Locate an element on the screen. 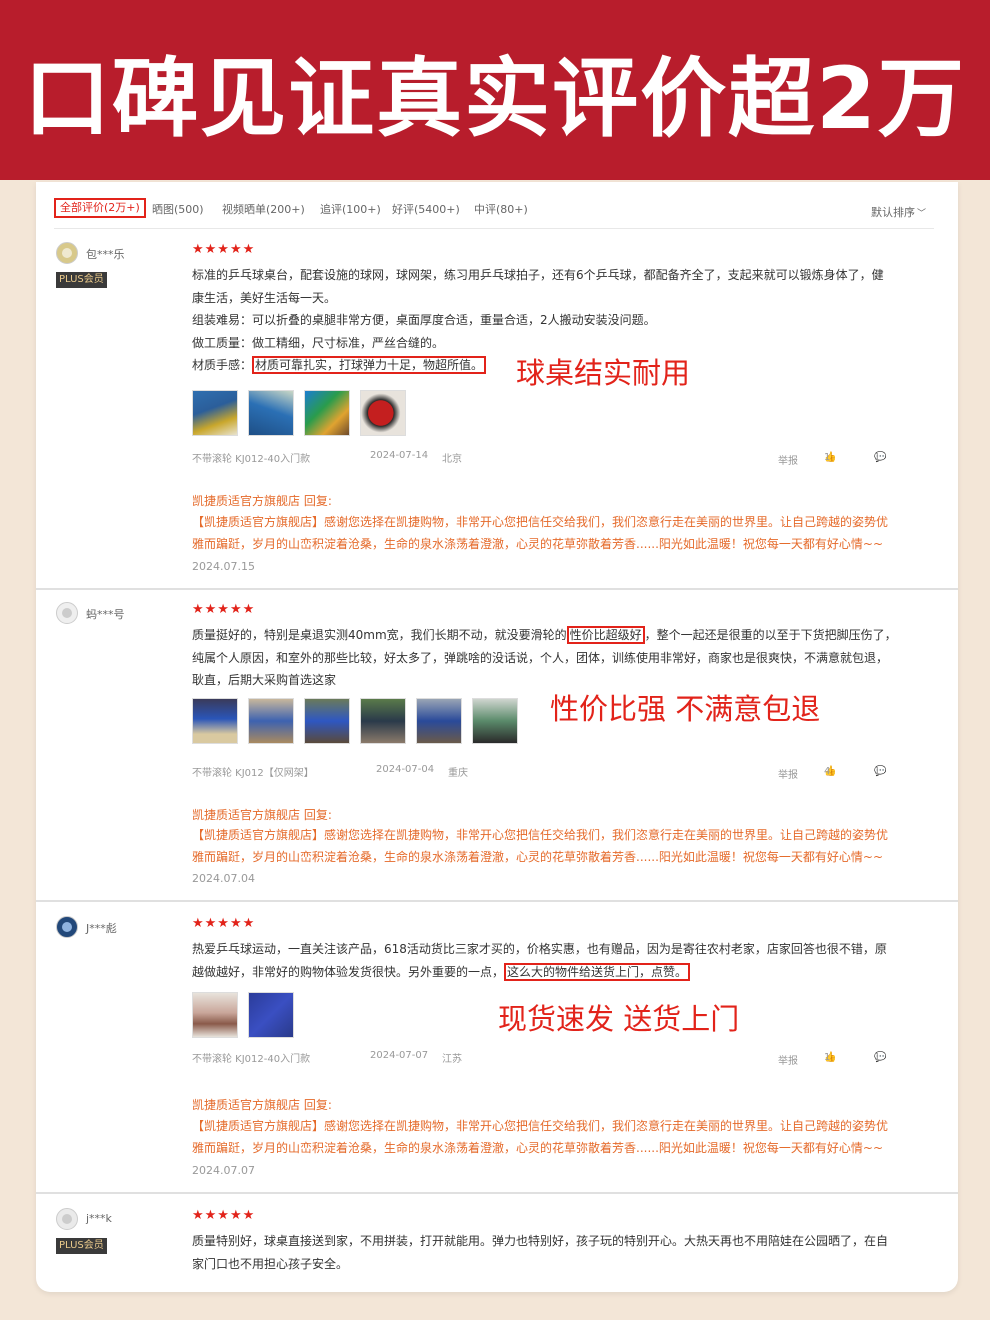 Image resolution: width=990 pixels, height=1320 pixels. tab-photo-reviews: 晒图(500) is located at coordinates (178, 210).